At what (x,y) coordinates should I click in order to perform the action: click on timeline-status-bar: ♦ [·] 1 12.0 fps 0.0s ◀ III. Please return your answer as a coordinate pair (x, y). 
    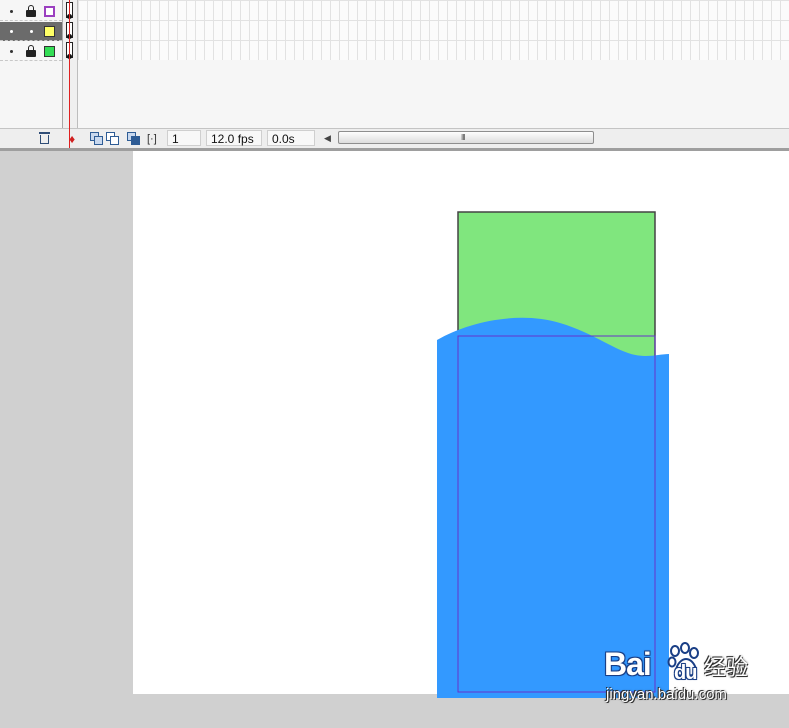
    Looking at the image, I should click on (394, 138).